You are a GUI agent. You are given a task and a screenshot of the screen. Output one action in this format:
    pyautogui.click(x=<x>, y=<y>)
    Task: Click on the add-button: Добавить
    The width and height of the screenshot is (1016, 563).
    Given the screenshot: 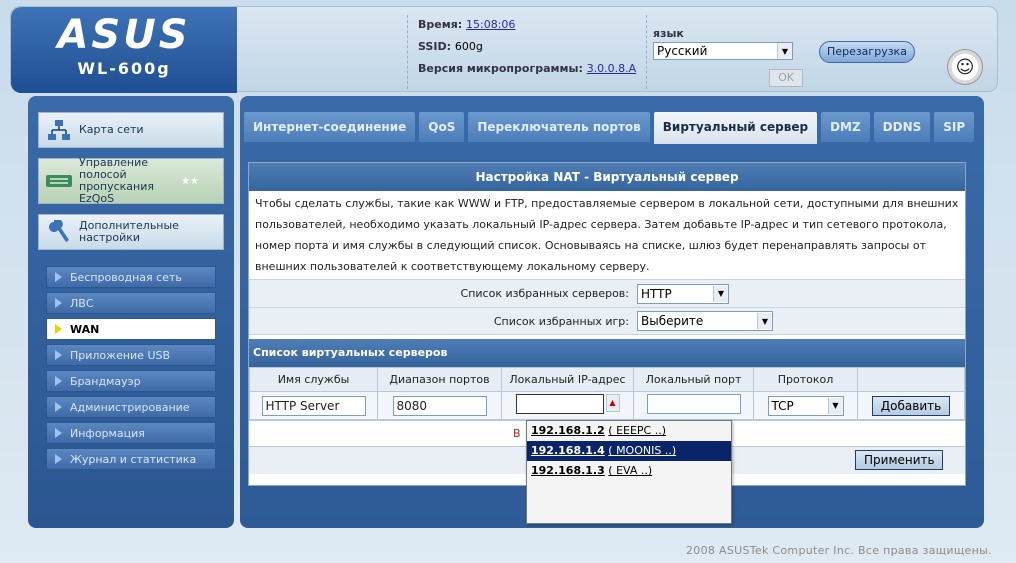 What is the action you would take?
    pyautogui.click(x=911, y=405)
    